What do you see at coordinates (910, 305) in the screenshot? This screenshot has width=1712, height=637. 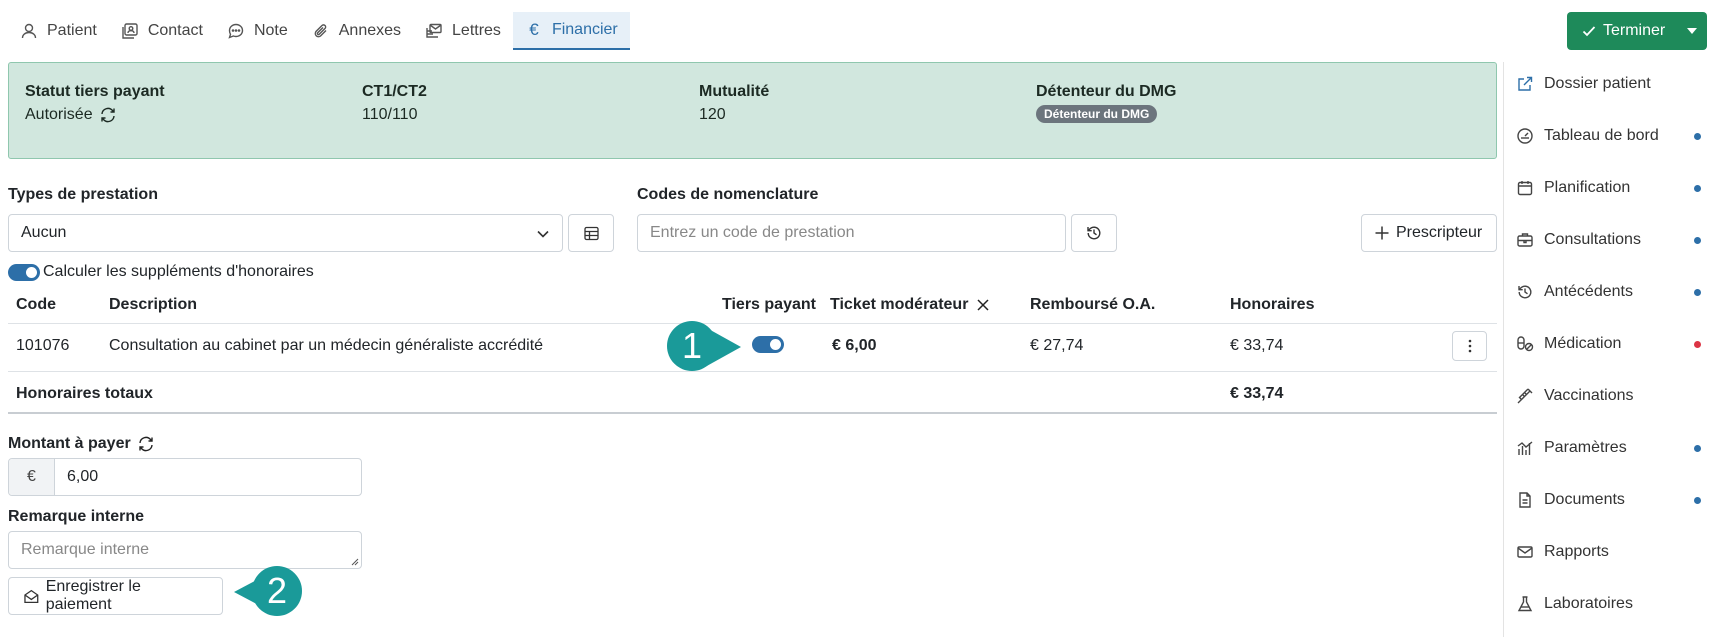 I see `col-header-ticket: Ticket modérateur` at bounding box center [910, 305].